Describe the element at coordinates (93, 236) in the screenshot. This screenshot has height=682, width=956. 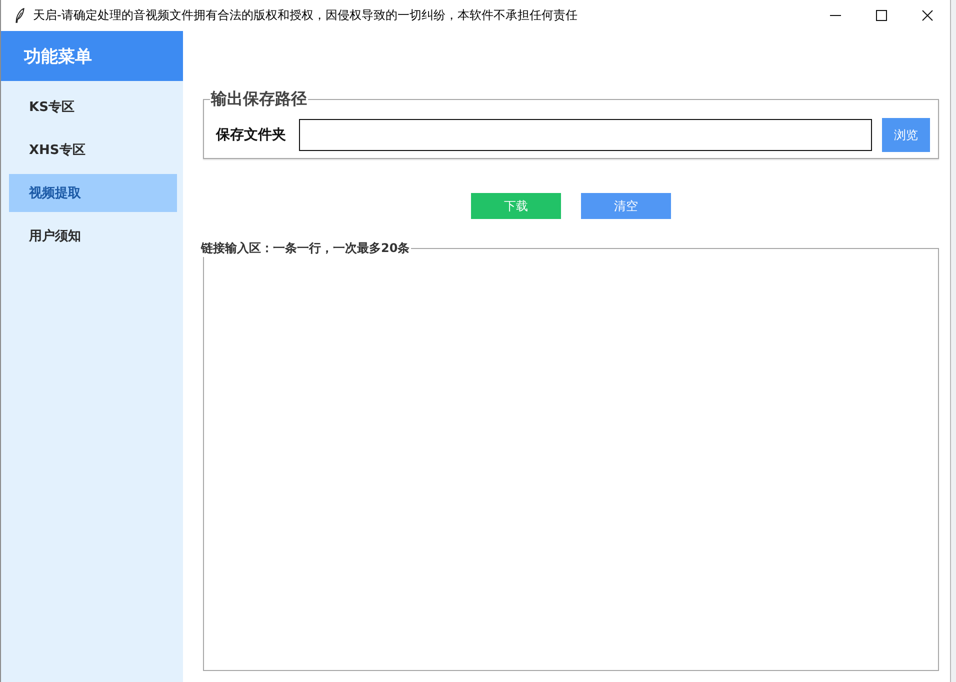
I see `sidebar-item: 用户须知` at that location.